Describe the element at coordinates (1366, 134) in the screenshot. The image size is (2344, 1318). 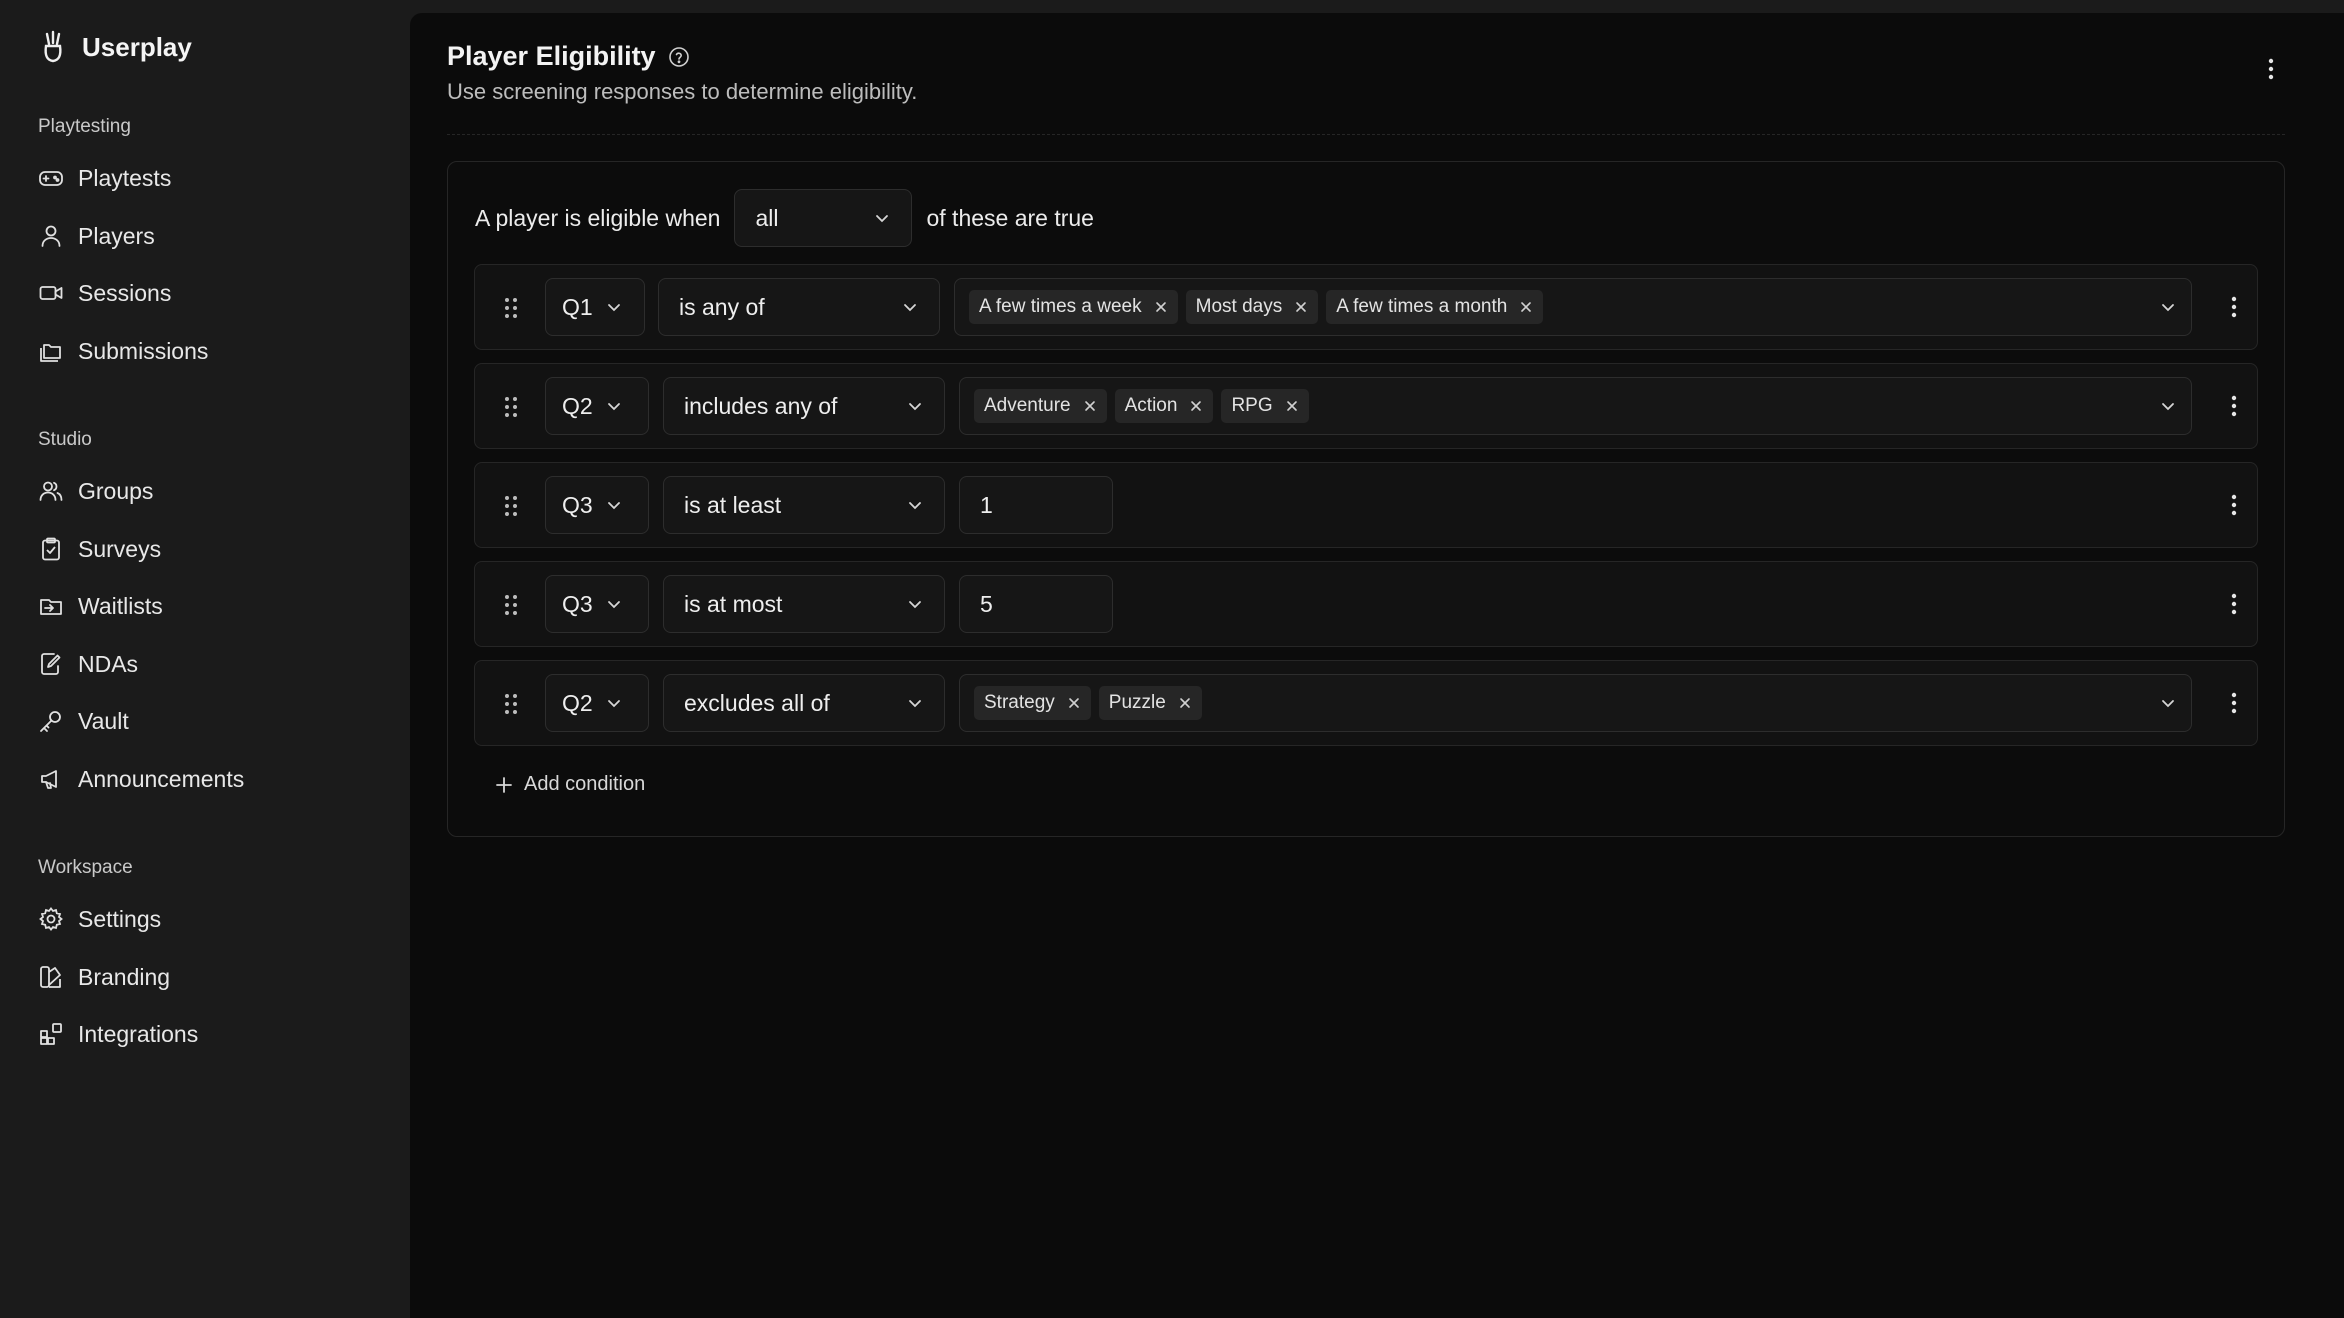
I see `header-divider` at that location.